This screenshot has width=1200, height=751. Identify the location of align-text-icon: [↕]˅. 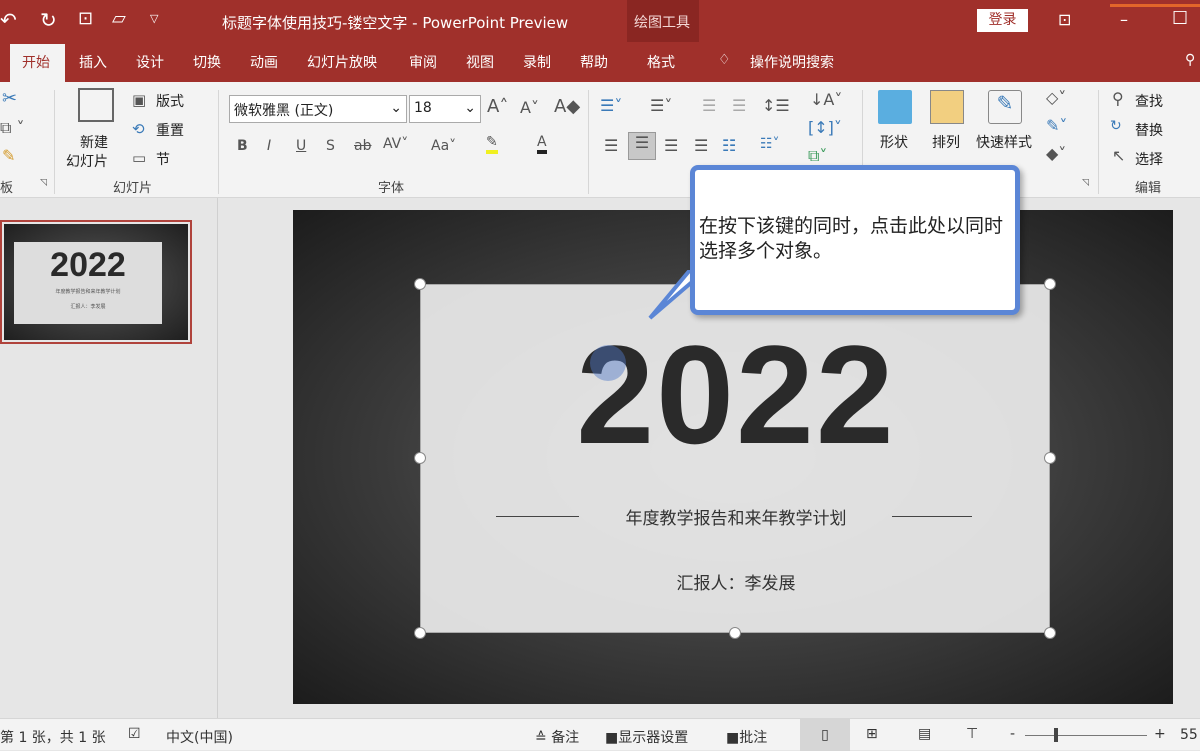
(825, 127).